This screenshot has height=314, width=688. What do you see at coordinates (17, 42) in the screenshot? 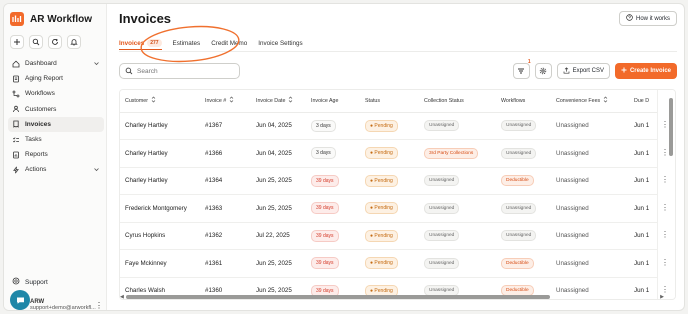
I see `add-icon` at bounding box center [17, 42].